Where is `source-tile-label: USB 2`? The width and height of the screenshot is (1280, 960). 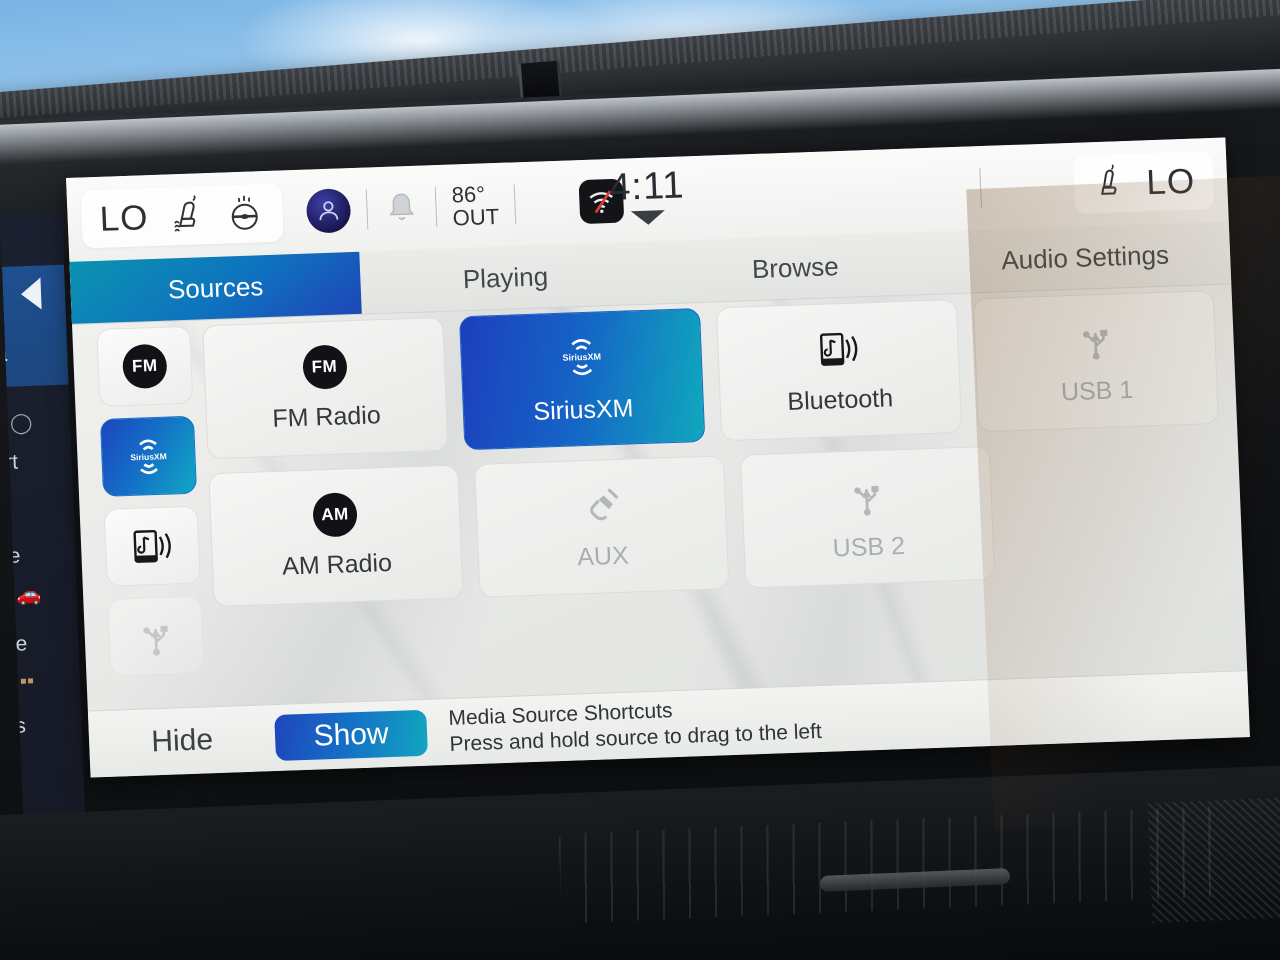
source-tile-label: USB 2 is located at coordinates (869, 546).